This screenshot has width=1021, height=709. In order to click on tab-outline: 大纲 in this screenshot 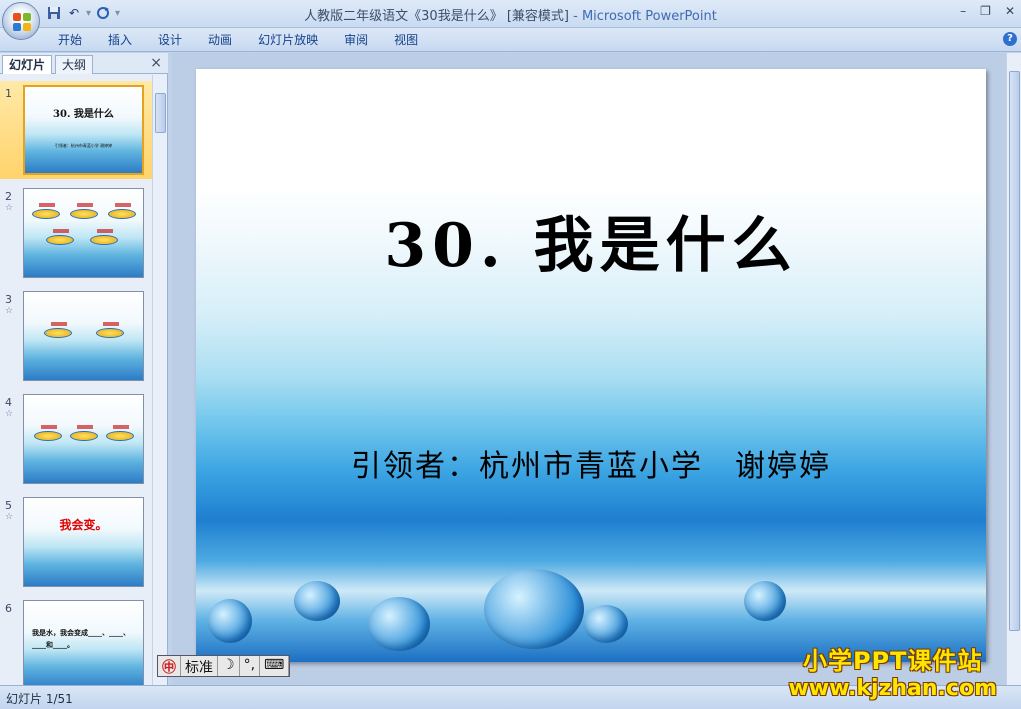, I will do `click(74, 64)`.